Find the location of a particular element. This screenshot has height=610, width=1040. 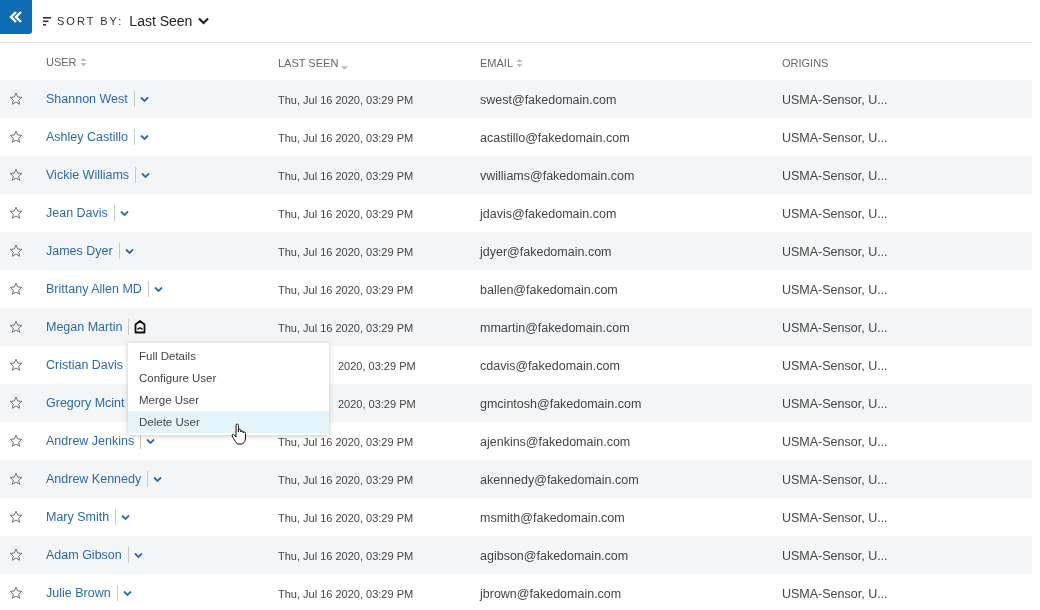

menu-item: Merge User is located at coordinates (228, 400).